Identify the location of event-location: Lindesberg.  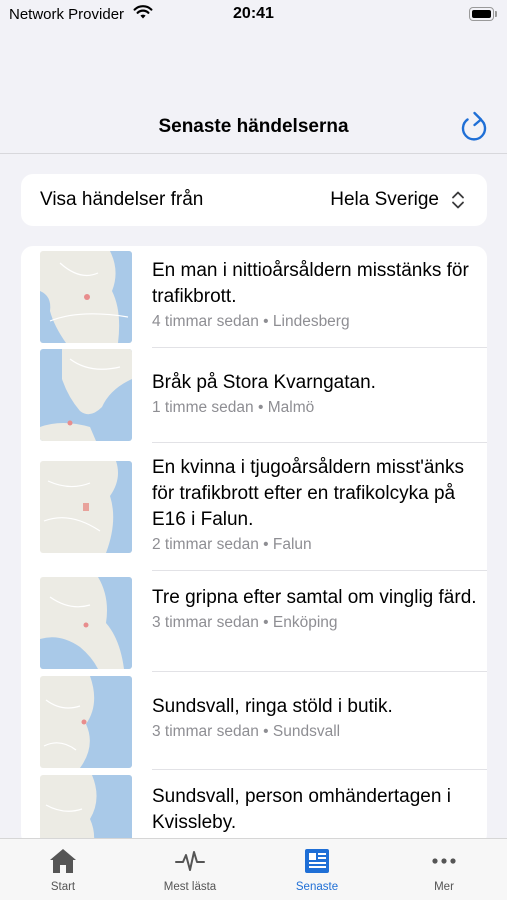
(311, 321).